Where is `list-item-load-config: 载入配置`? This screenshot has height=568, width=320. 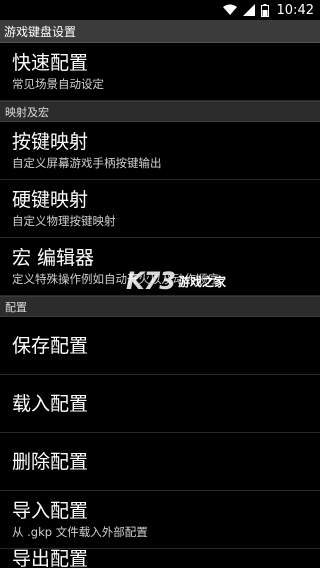 list-item-load-config: 载入配置 is located at coordinates (160, 404).